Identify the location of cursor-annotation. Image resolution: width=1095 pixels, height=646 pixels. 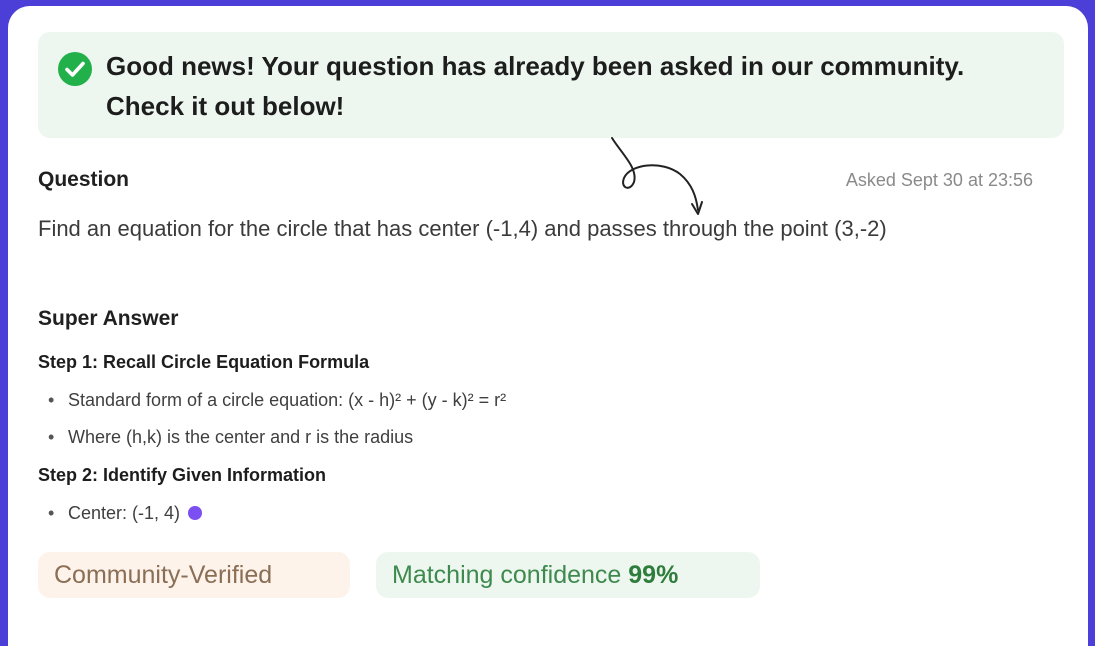
(657, 176).